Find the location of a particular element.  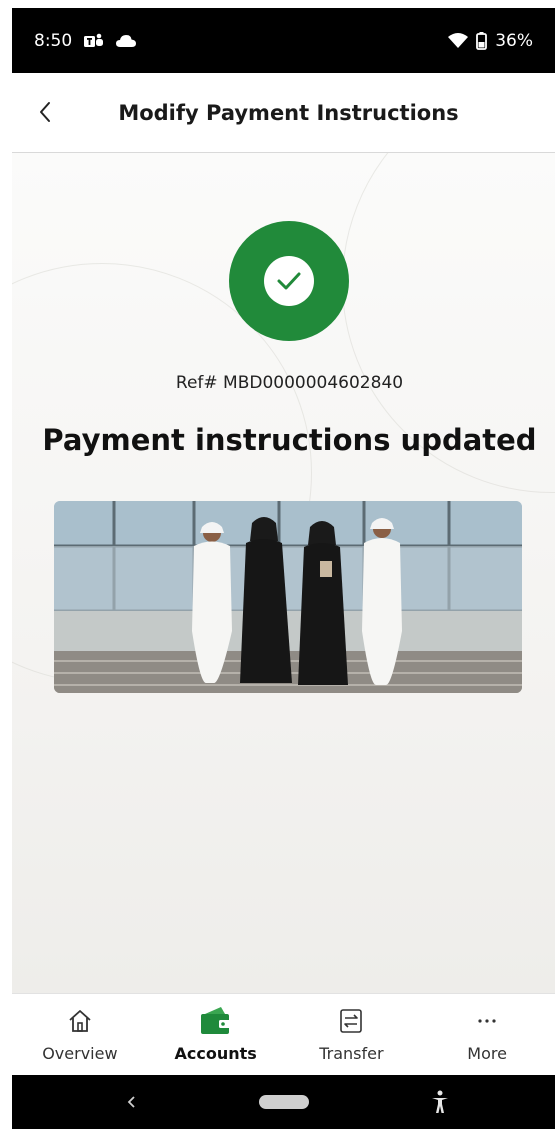

system-home-button is located at coordinates (284, 1102).